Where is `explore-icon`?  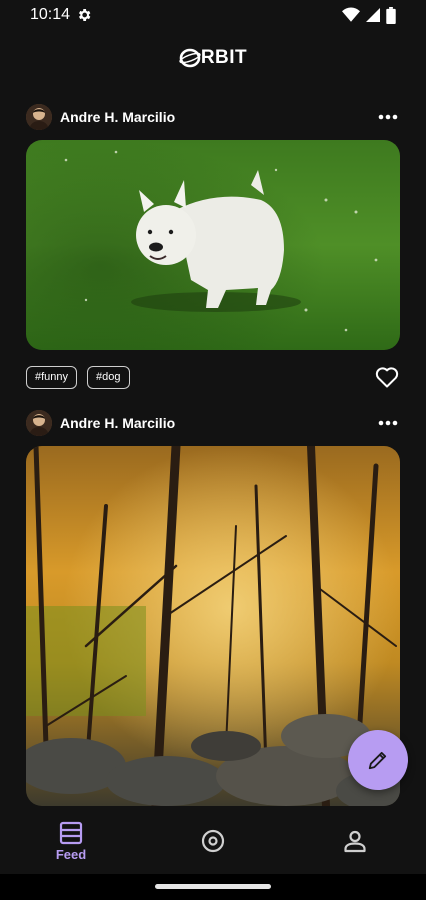
explore-icon is located at coordinates (213, 841).